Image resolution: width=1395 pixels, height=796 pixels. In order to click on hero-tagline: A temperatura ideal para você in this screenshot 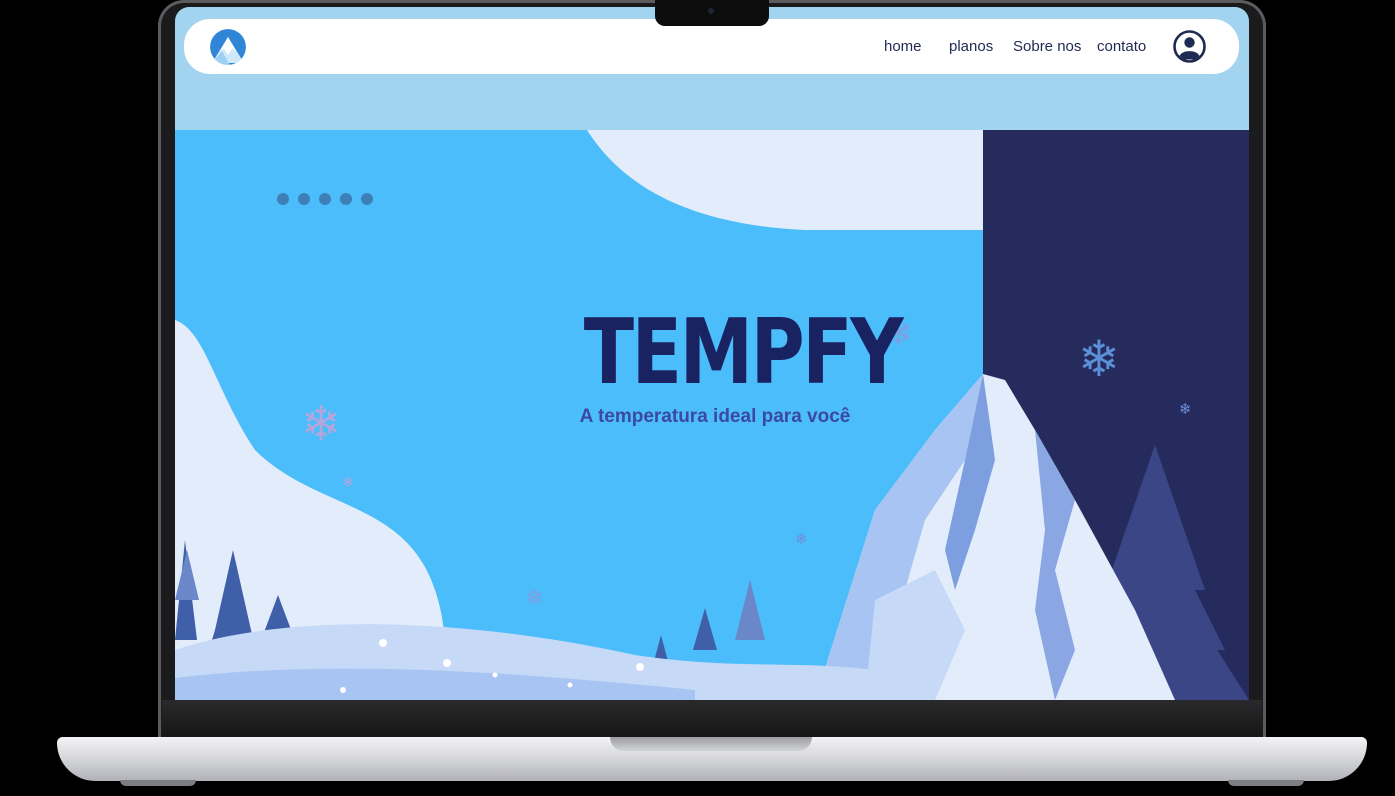, I will do `click(715, 416)`.